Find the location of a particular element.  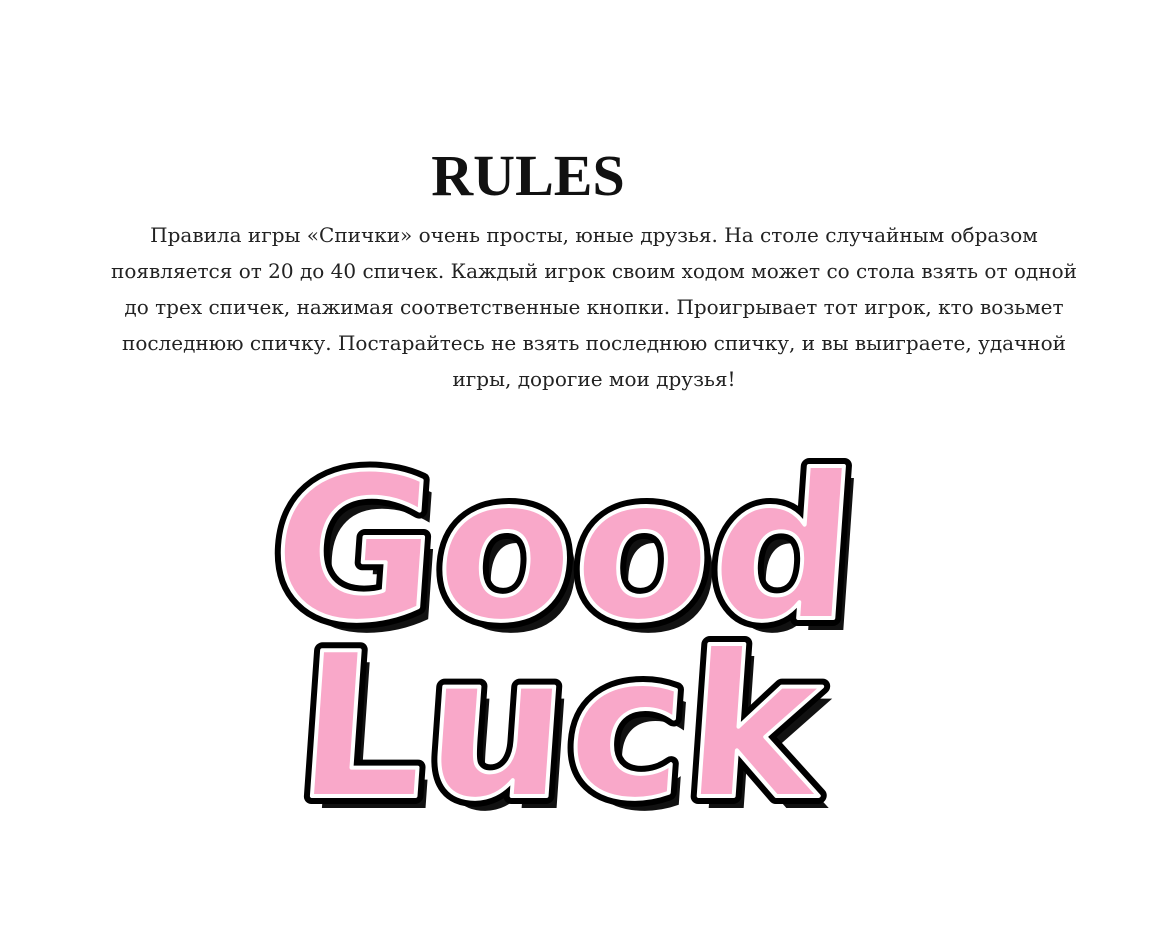

page-title: RULES is located at coordinates (528, 175).